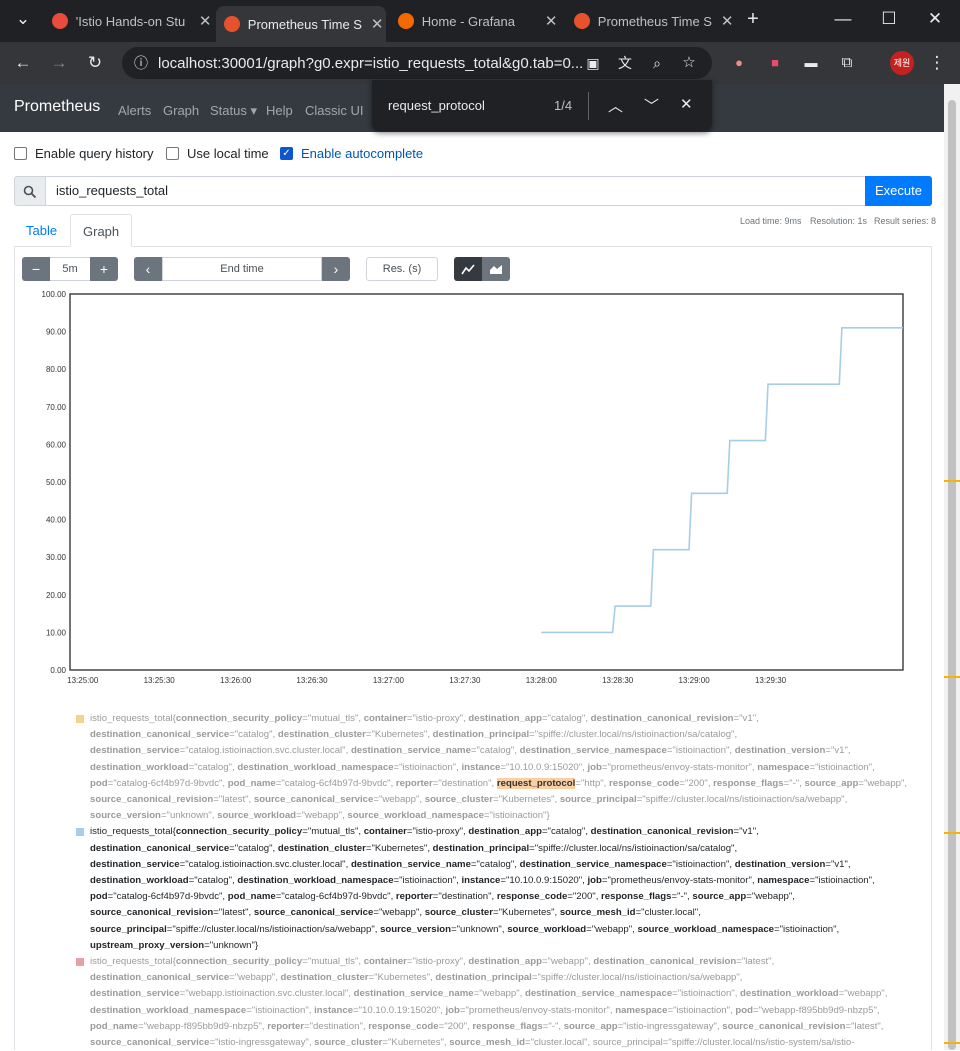 The height and width of the screenshot is (1051, 960). Describe the element at coordinates (456, 191) in the screenshot. I see `expression-input: istio_requests_total` at that location.